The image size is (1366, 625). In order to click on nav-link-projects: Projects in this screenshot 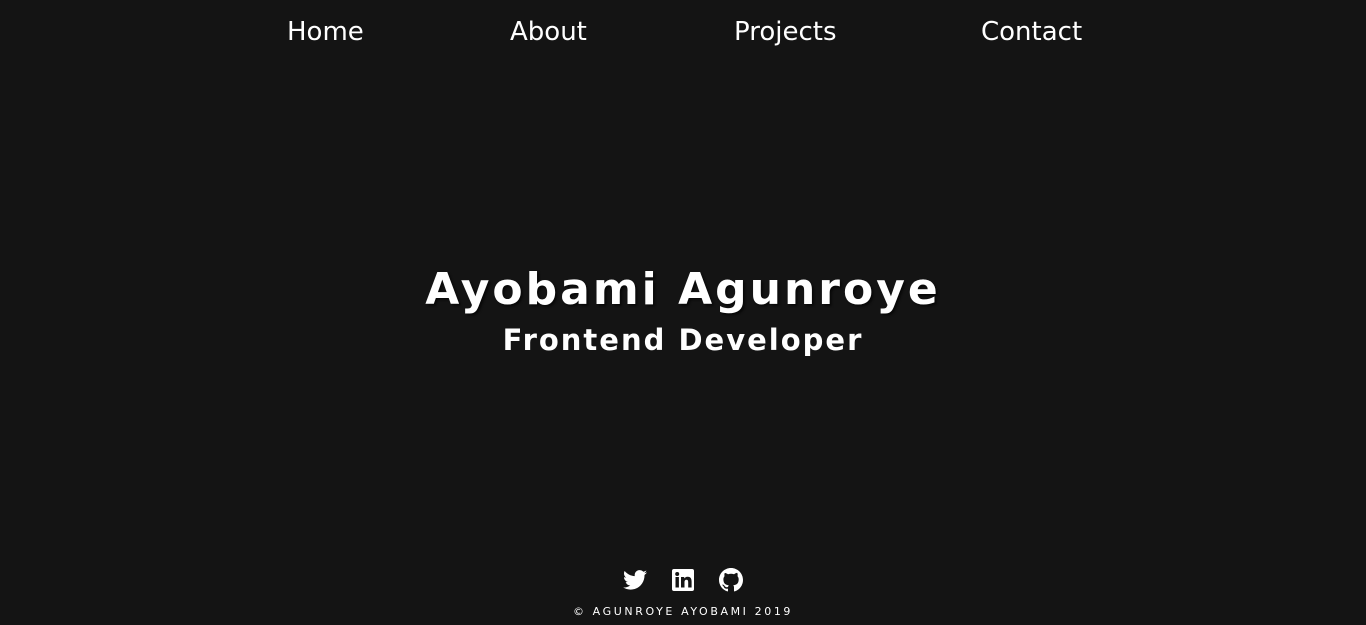, I will do `click(785, 32)`.